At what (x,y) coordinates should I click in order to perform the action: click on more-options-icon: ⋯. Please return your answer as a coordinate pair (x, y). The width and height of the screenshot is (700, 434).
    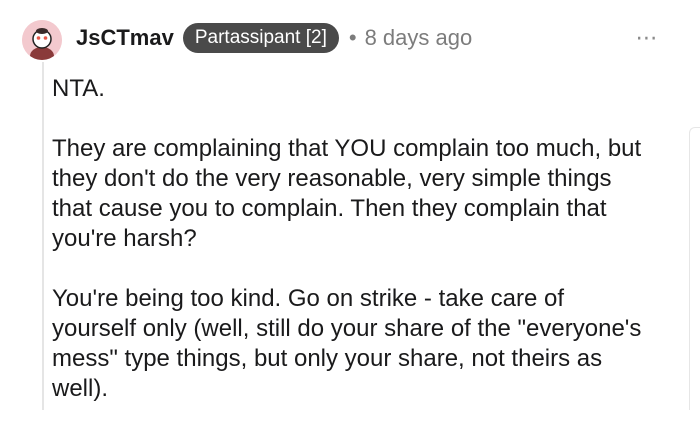
    Looking at the image, I should click on (647, 37).